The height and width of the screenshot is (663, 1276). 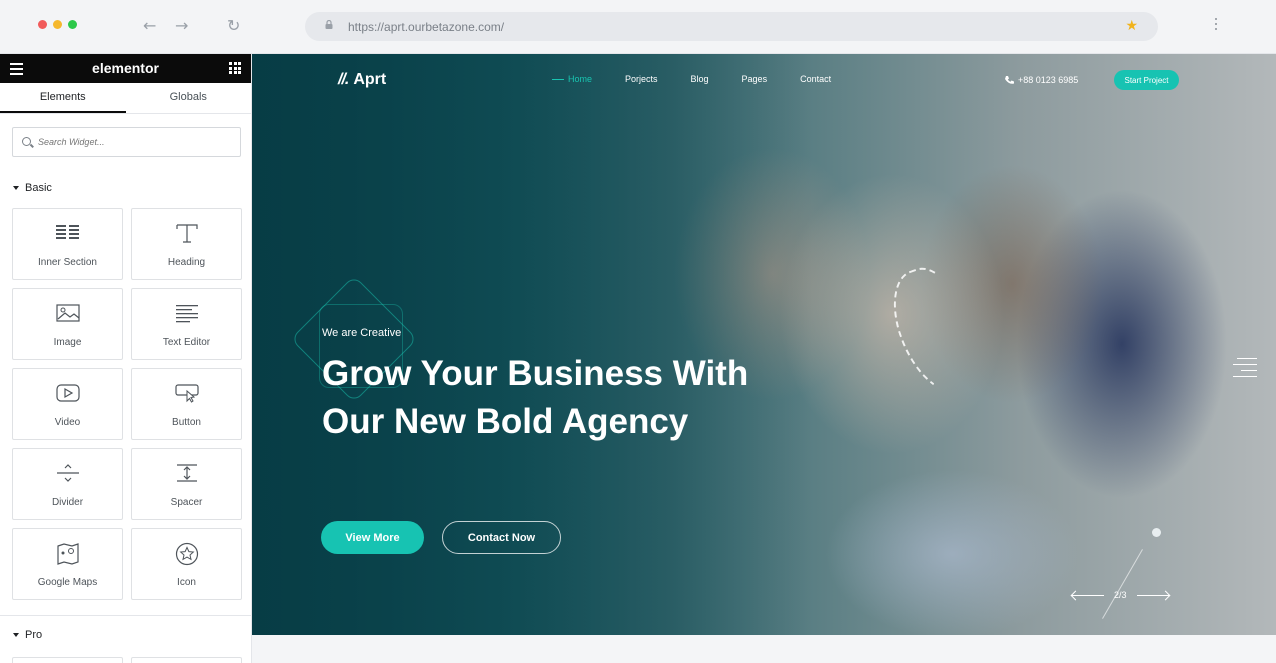 What do you see at coordinates (63, 98) in the screenshot?
I see `tab-elements: Elements` at bounding box center [63, 98].